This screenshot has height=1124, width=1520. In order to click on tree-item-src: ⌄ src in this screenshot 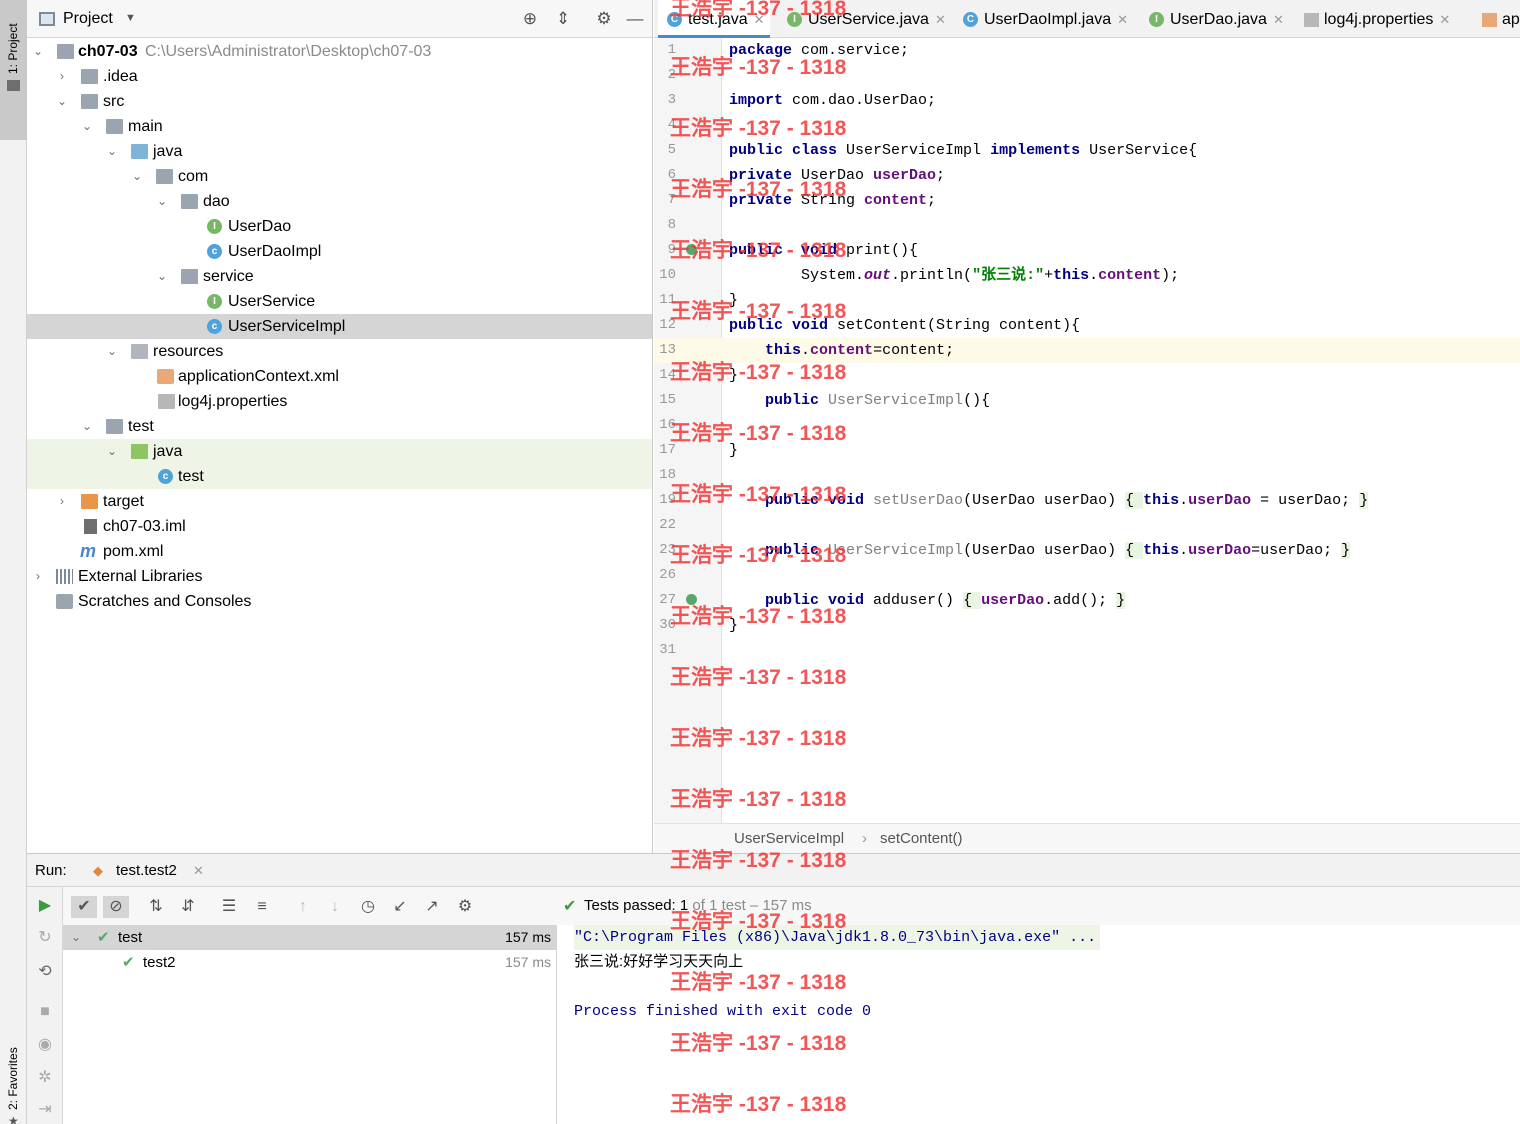, I will do `click(339, 101)`.